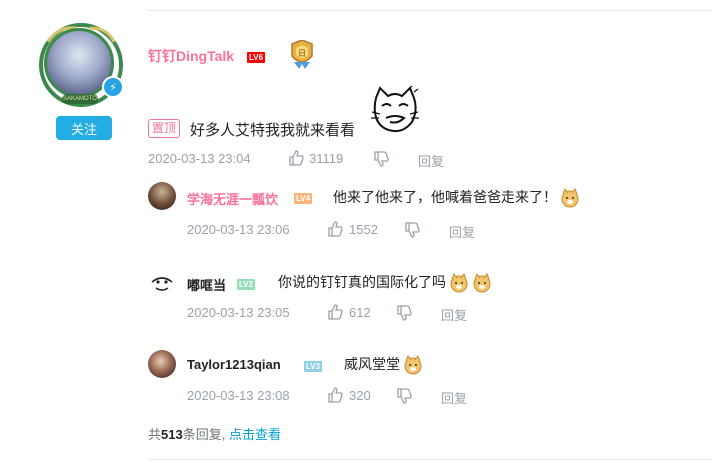 This screenshot has width=712, height=466. Describe the element at coordinates (113, 87) in the screenshot. I see `verified-bolt-icon: ⚡` at that location.